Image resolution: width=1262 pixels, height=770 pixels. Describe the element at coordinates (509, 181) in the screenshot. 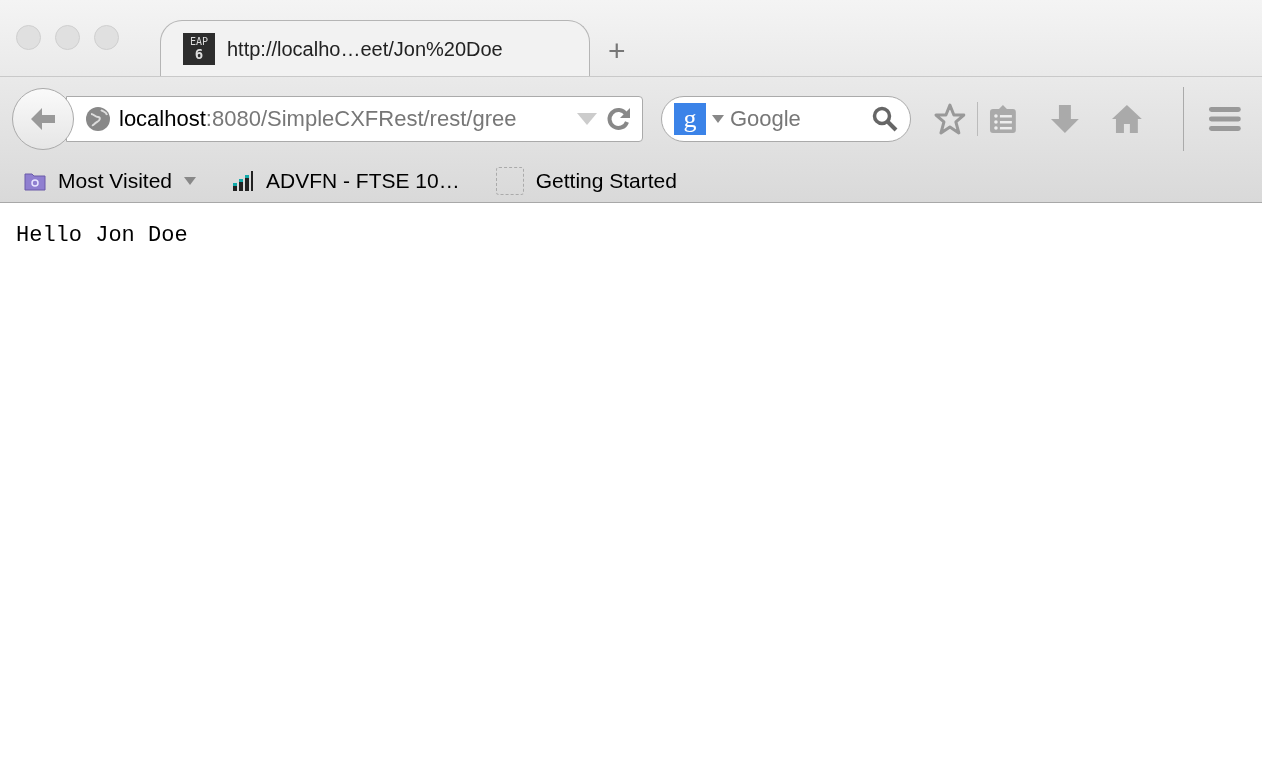

I see `blank-page-icon` at that location.